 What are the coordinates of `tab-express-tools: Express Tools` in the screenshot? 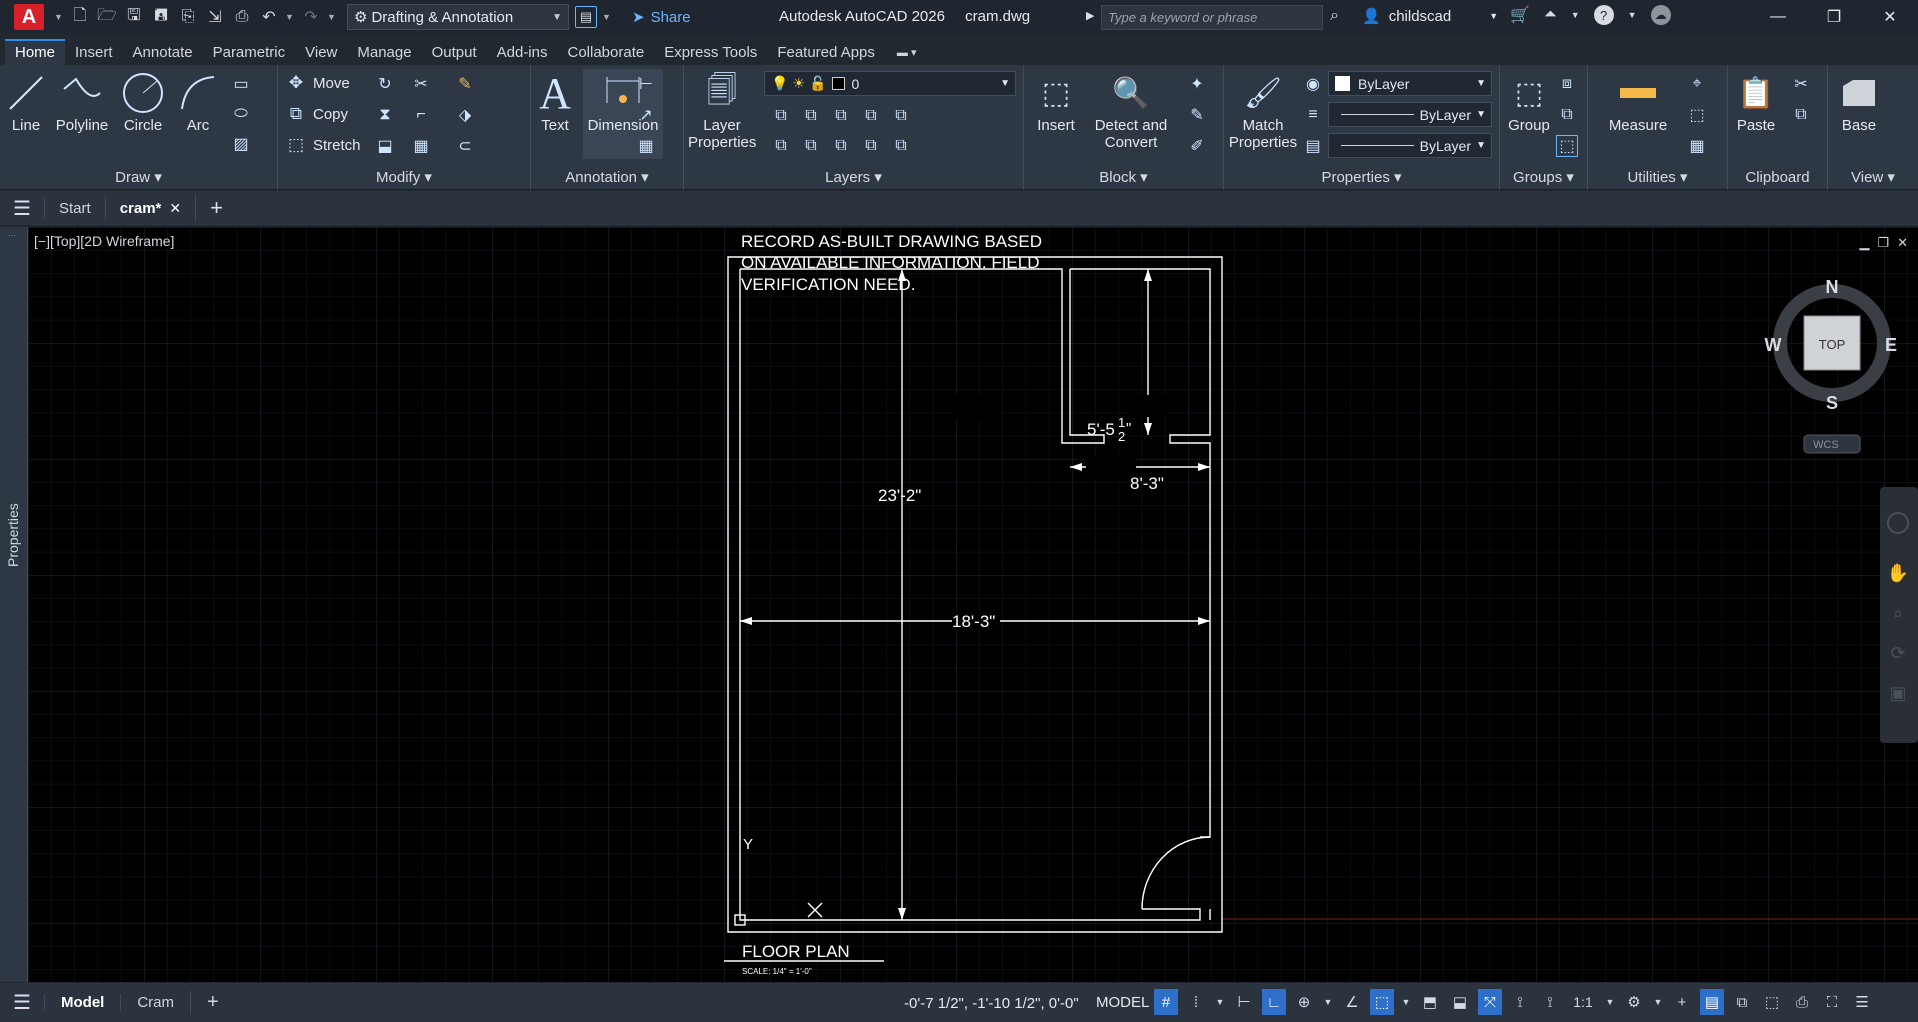 It's located at (710, 52).